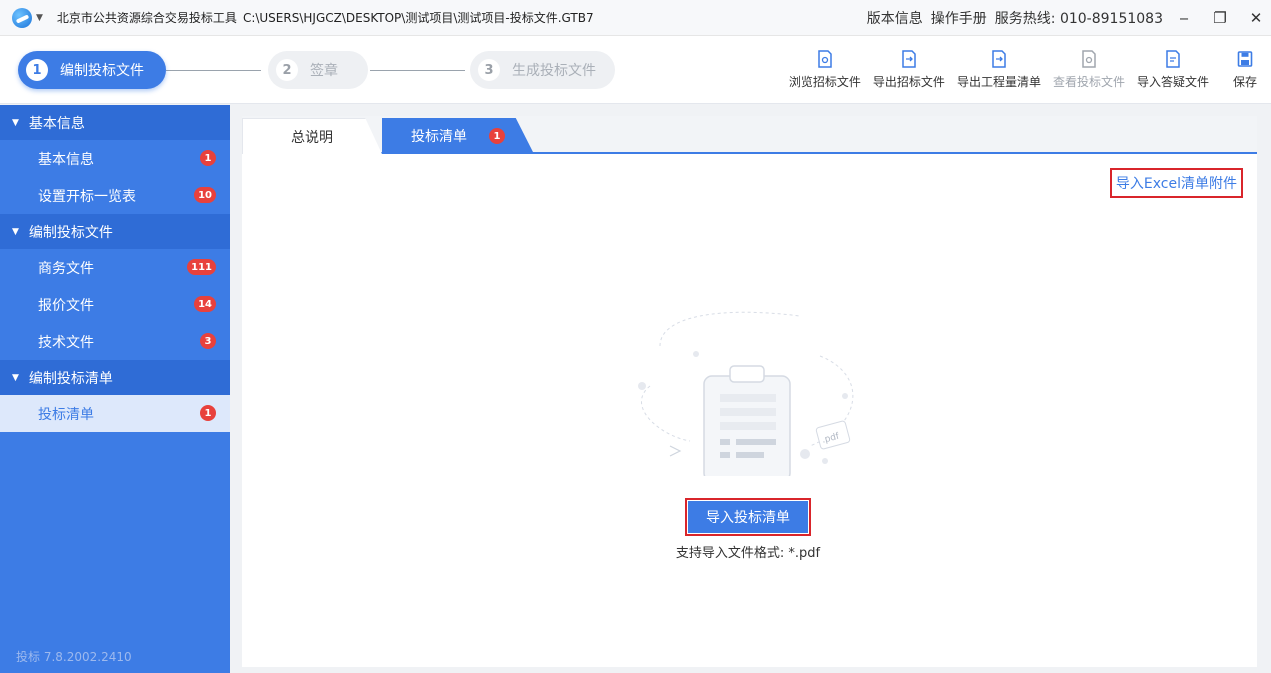 This screenshot has height=673, width=1271. Describe the element at coordinates (1184, 18) in the screenshot. I see `minimize-icon: ‒` at that location.